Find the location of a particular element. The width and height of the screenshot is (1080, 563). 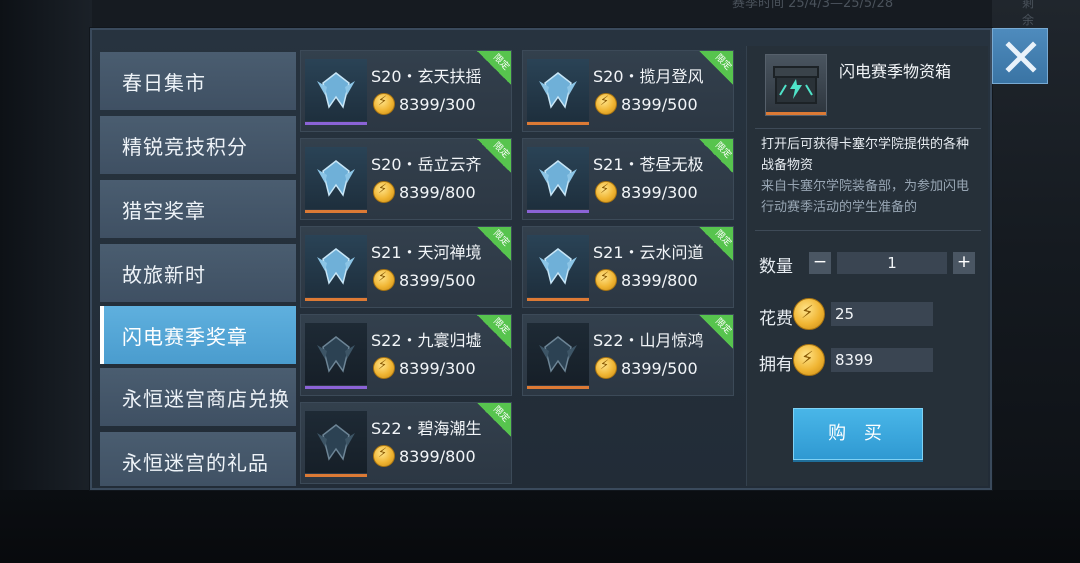

quantity-label: 数量 is located at coordinates (776, 267).